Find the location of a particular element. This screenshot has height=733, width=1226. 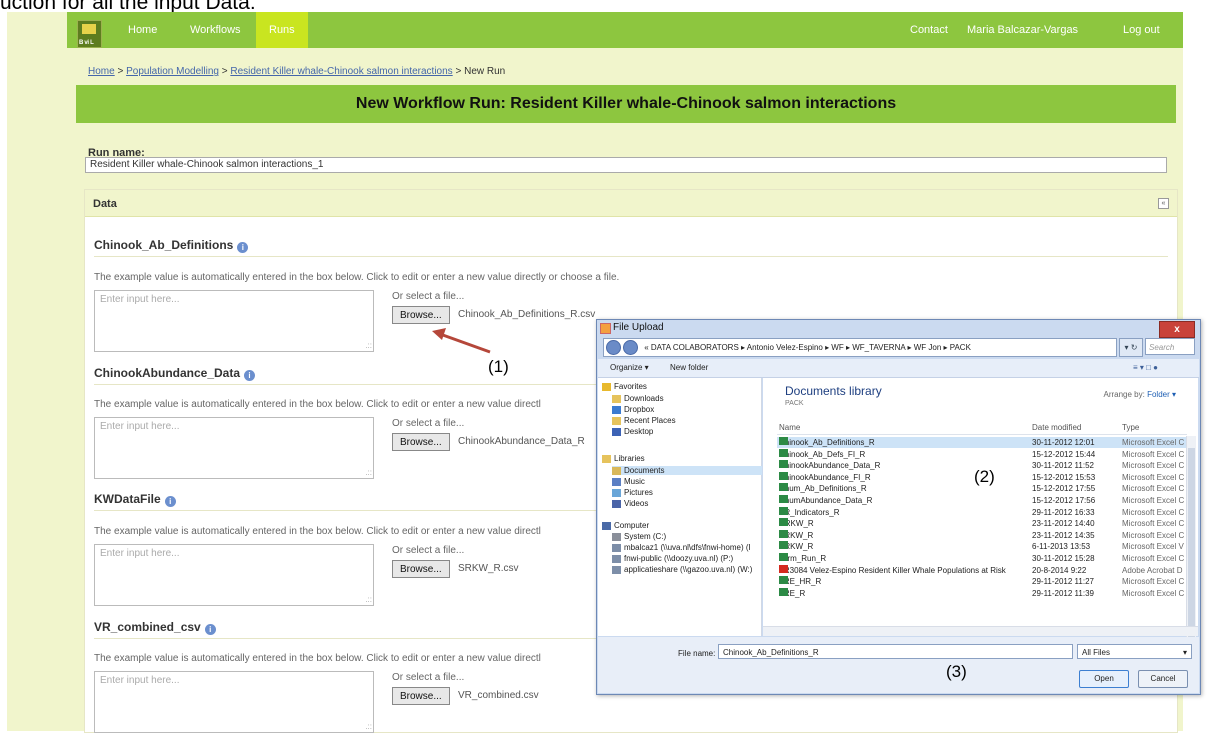

col-date: Date modified is located at coordinates (1056, 427).